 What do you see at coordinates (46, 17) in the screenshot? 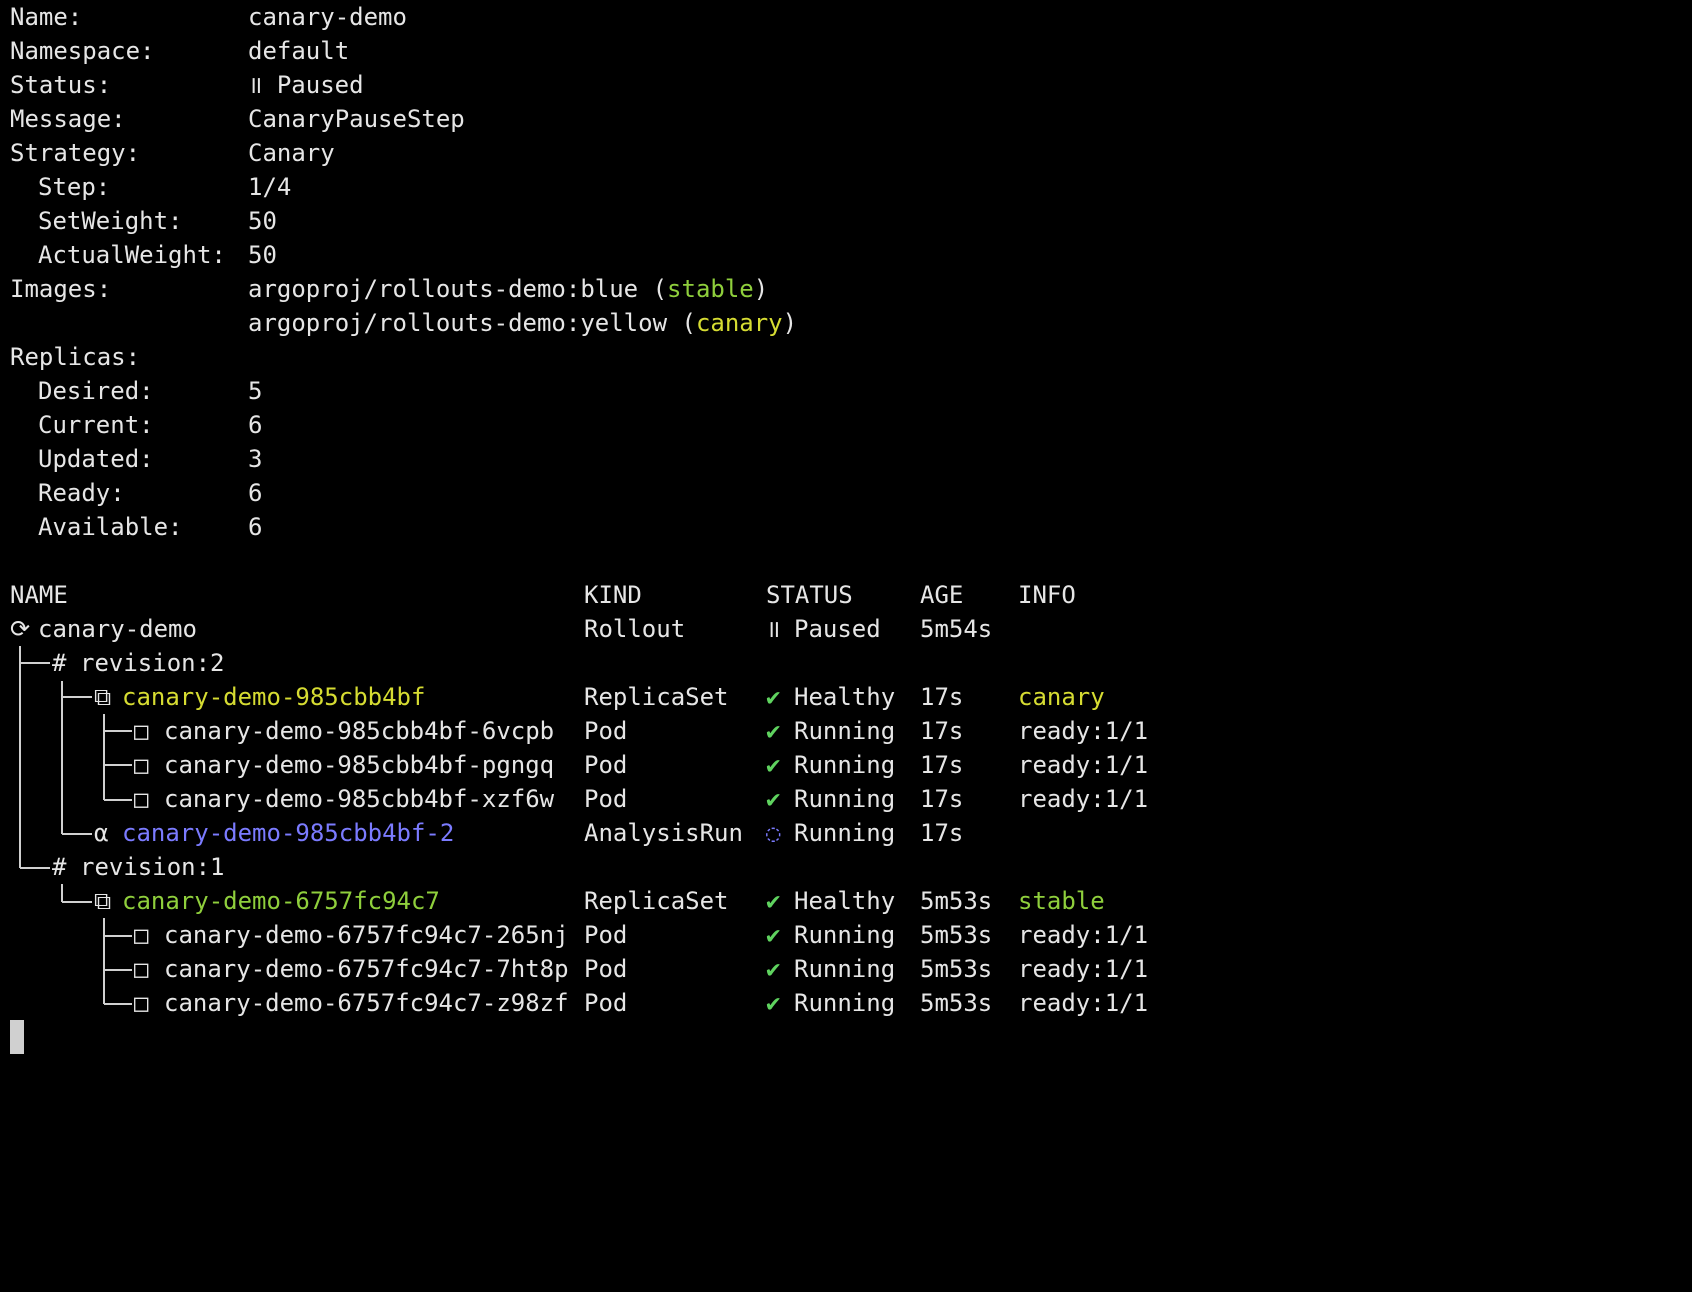
I see `name-label: Name:` at bounding box center [46, 17].